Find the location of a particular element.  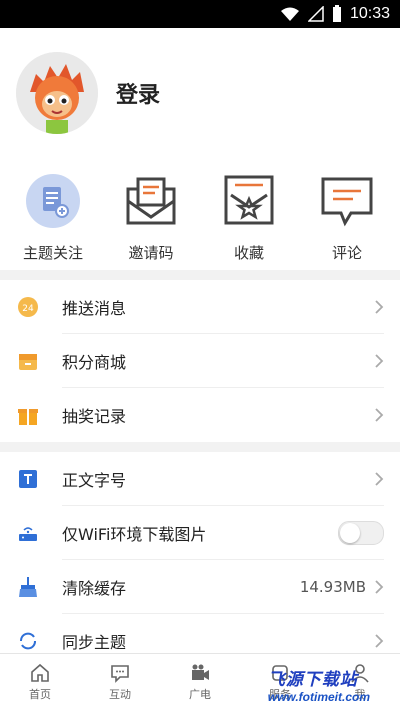

wifi-only-toggle is located at coordinates (361, 533).